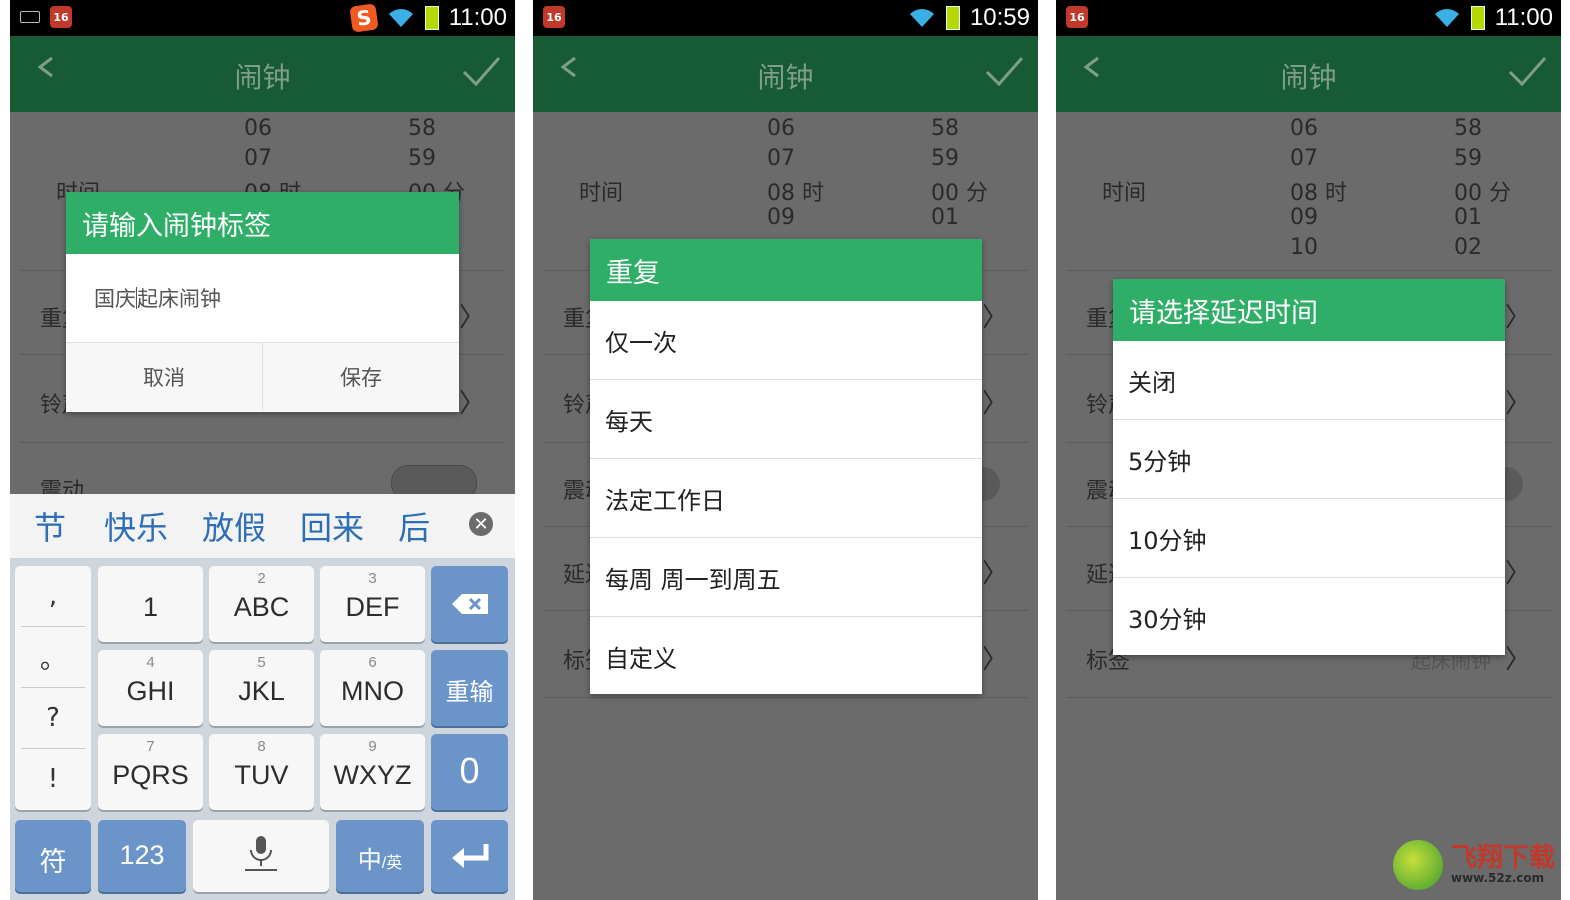  I want to click on key-main: 0, so click(469, 770).